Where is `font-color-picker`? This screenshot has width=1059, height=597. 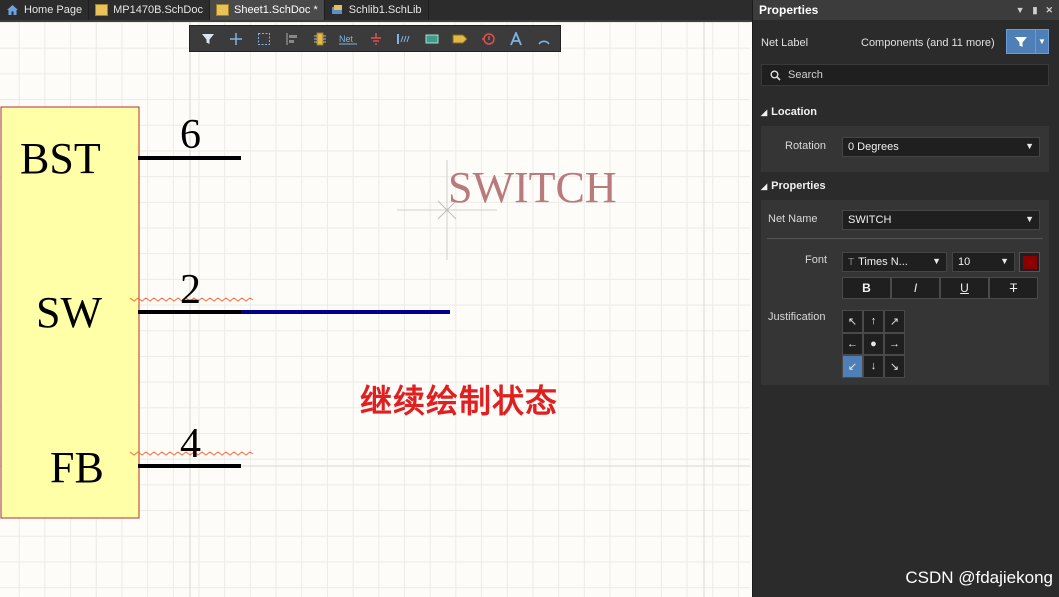
font-color-picker is located at coordinates (1029, 262).